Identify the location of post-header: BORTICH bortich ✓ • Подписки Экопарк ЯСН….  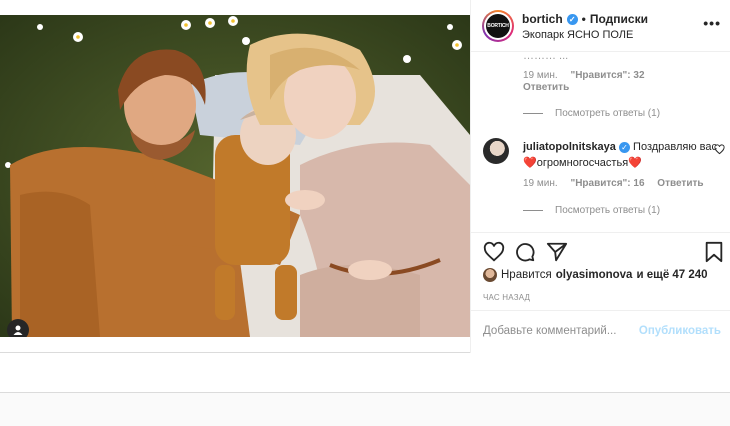
(600, 26).